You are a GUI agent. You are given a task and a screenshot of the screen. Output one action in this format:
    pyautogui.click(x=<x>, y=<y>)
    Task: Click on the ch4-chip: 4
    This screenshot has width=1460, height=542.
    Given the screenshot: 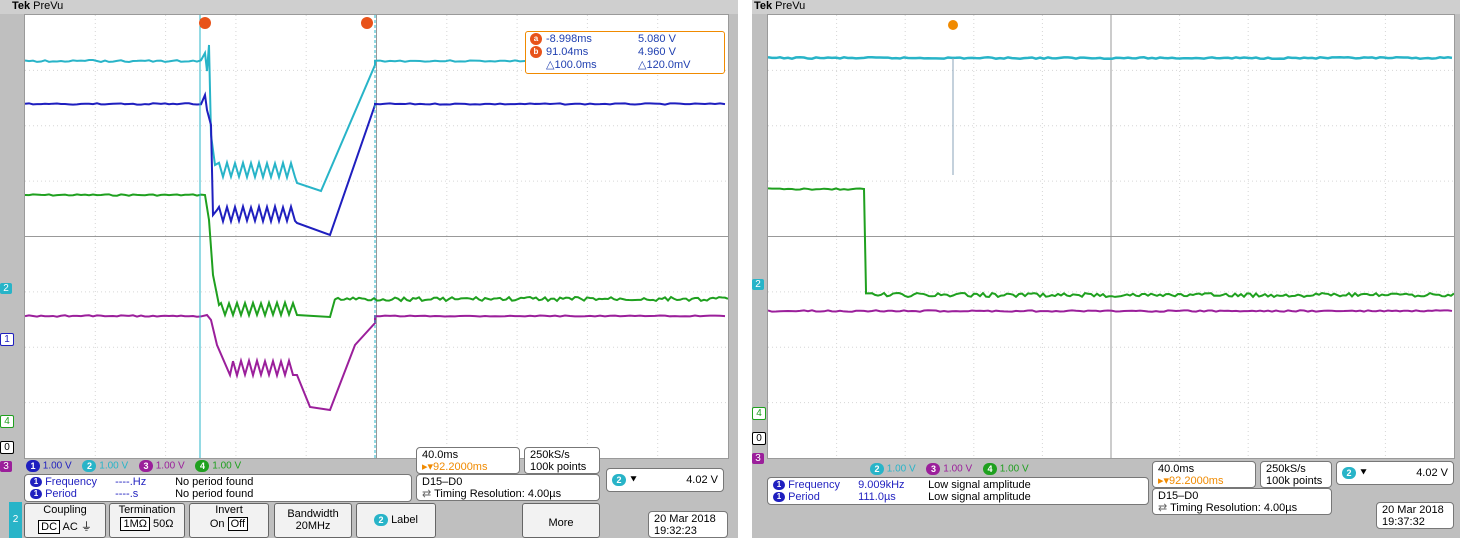 What is the action you would take?
    pyautogui.click(x=202, y=466)
    